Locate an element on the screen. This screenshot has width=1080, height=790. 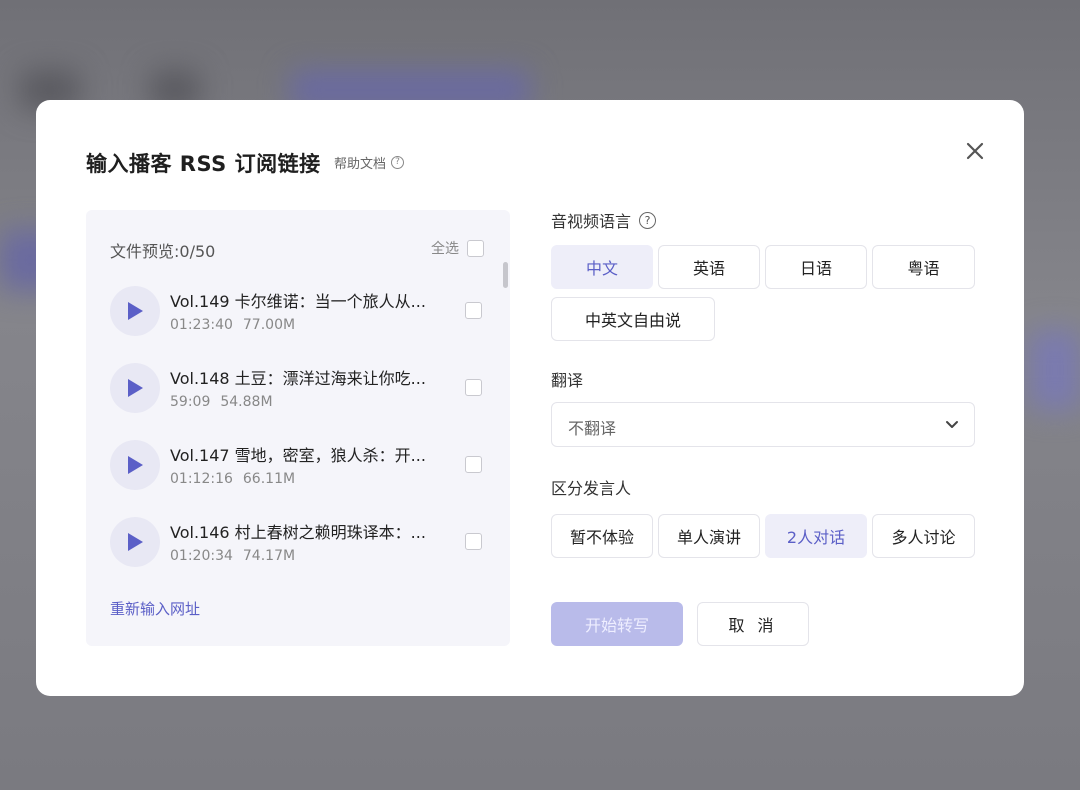
episode-meta: 59:09 54.88M is located at coordinates (221, 402).